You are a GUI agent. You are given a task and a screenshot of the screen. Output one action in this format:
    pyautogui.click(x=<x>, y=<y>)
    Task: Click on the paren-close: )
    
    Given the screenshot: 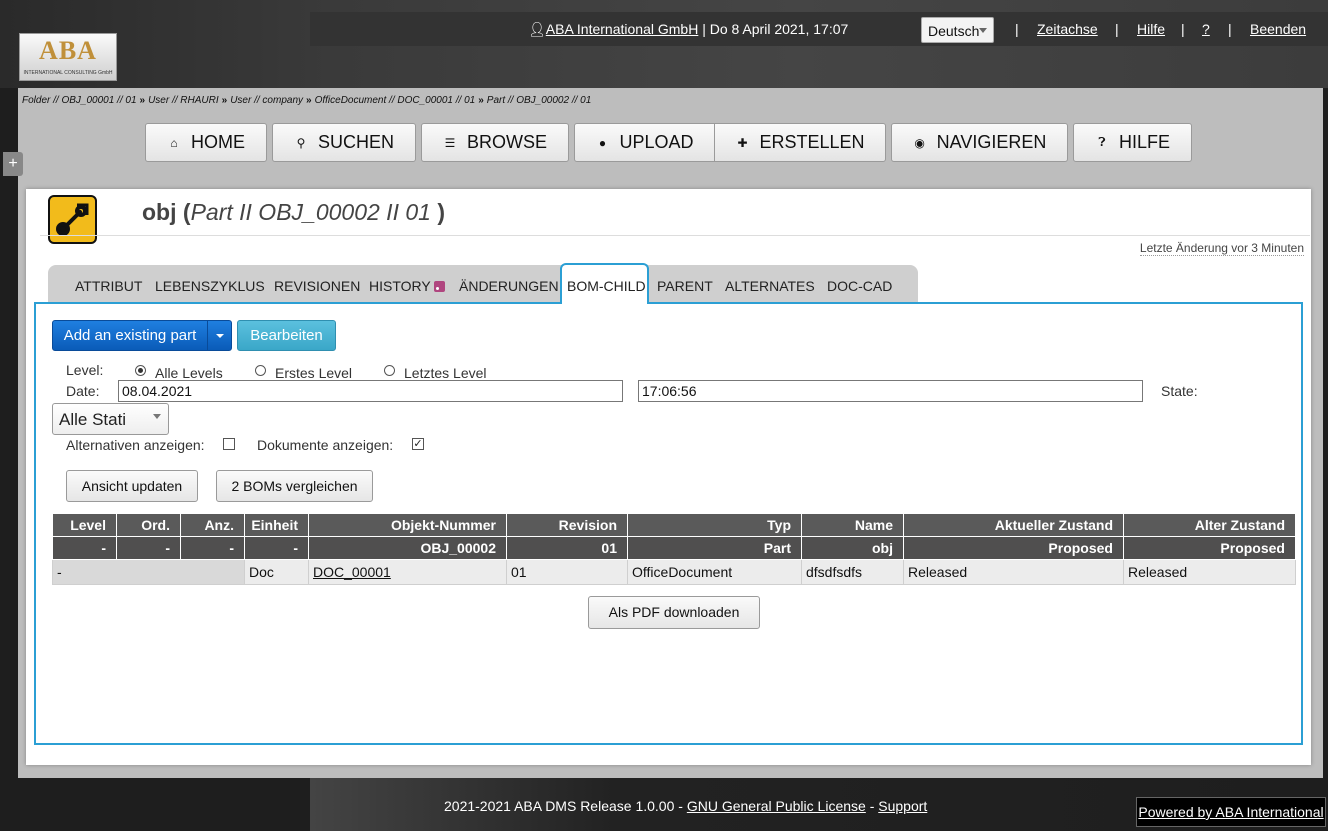 What is the action you would take?
    pyautogui.click(x=441, y=212)
    